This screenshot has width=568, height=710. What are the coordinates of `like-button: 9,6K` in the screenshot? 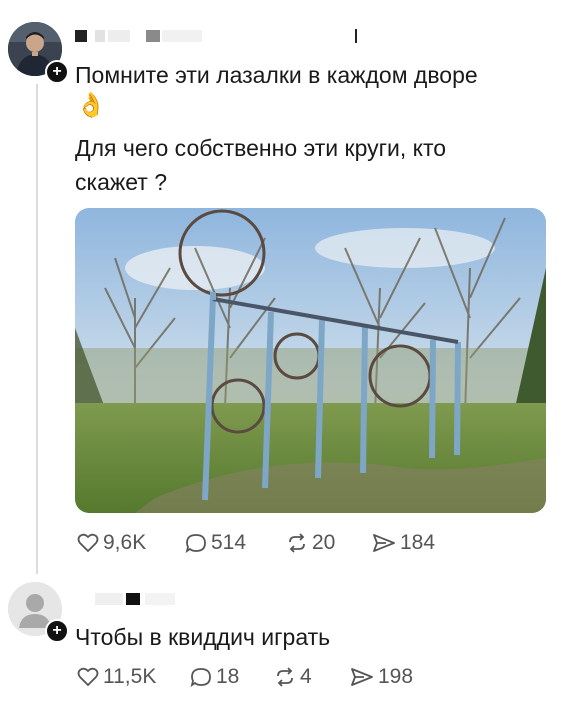 It's located at (111, 543).